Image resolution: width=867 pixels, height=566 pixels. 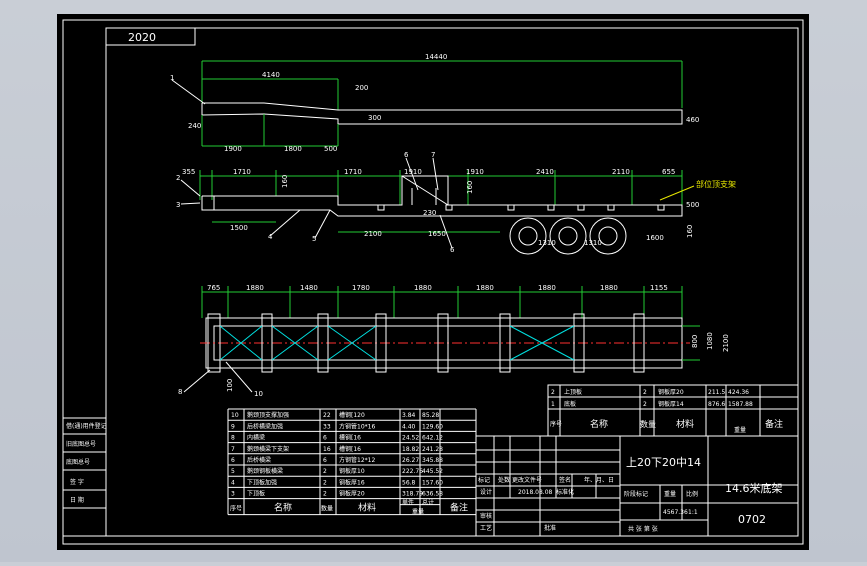 I want to click on bom-row-no: 9, so click(x=233, y=426).